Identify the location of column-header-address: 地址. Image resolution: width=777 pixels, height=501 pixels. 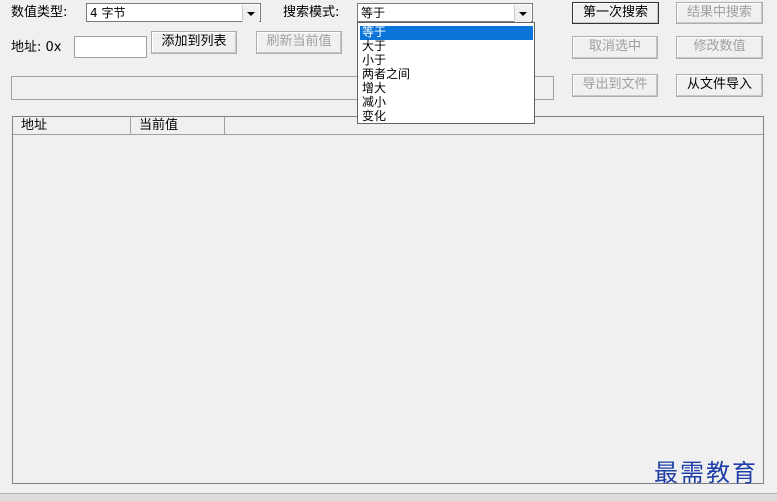
(72, 126).